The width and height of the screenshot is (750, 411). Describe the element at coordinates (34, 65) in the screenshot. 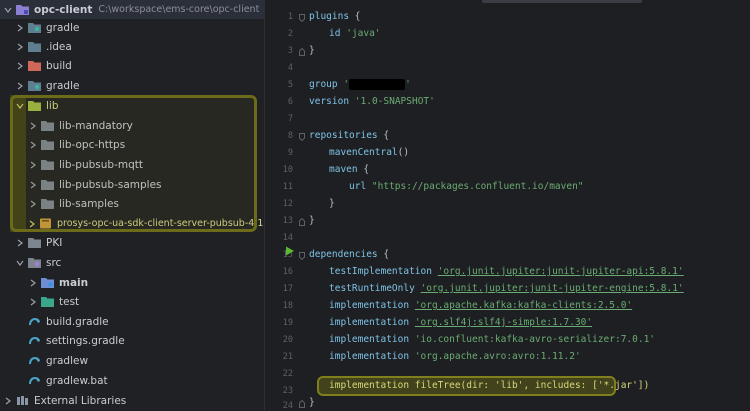

I see `excluded-folder-icon` at that location.